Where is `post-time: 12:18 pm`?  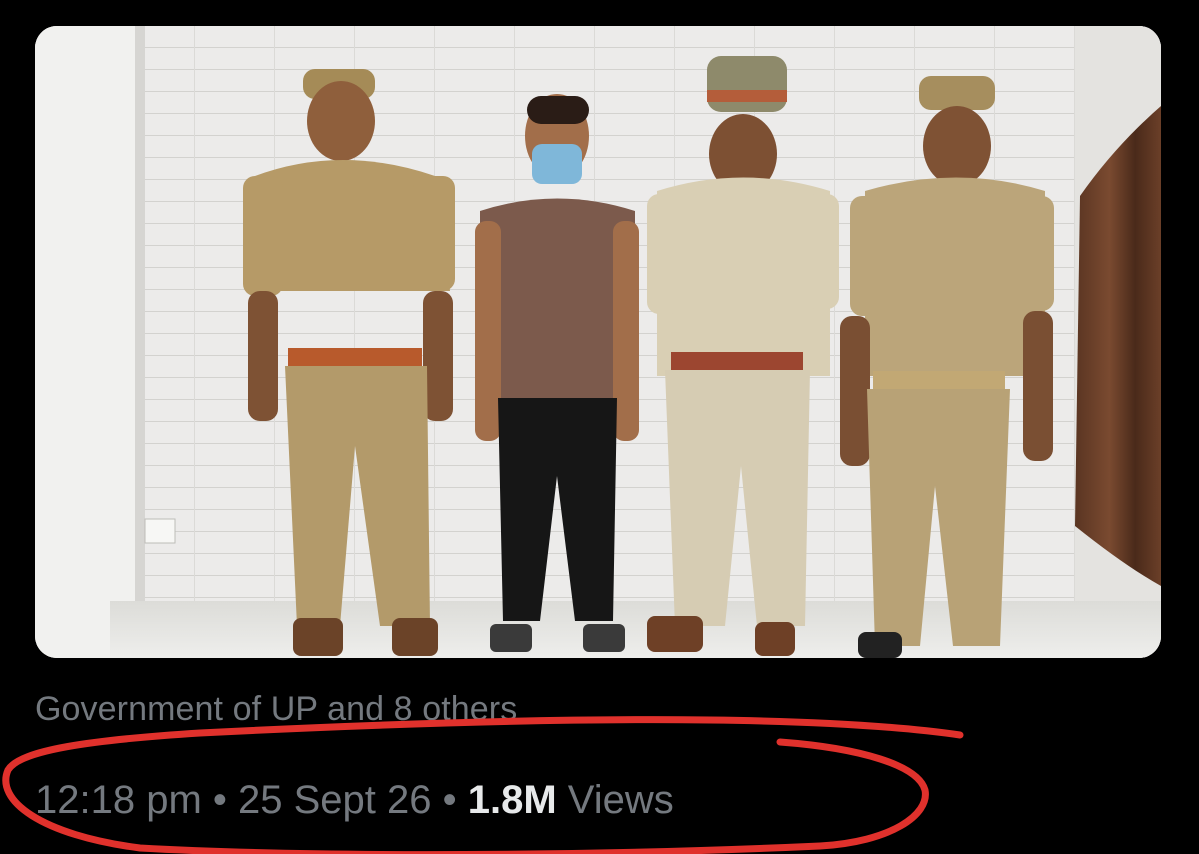 post-time: 12:18 pm is located at coordinates (118, 800).